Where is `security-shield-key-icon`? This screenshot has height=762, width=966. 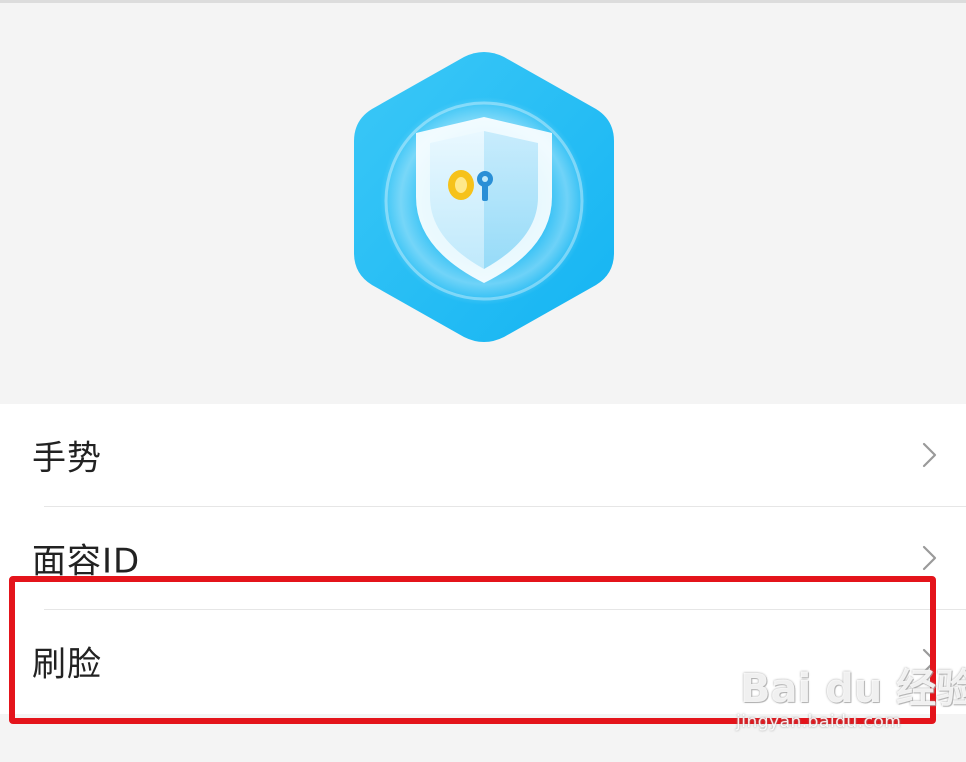
security-shield-key-icon is located at coordinates (484, 197).